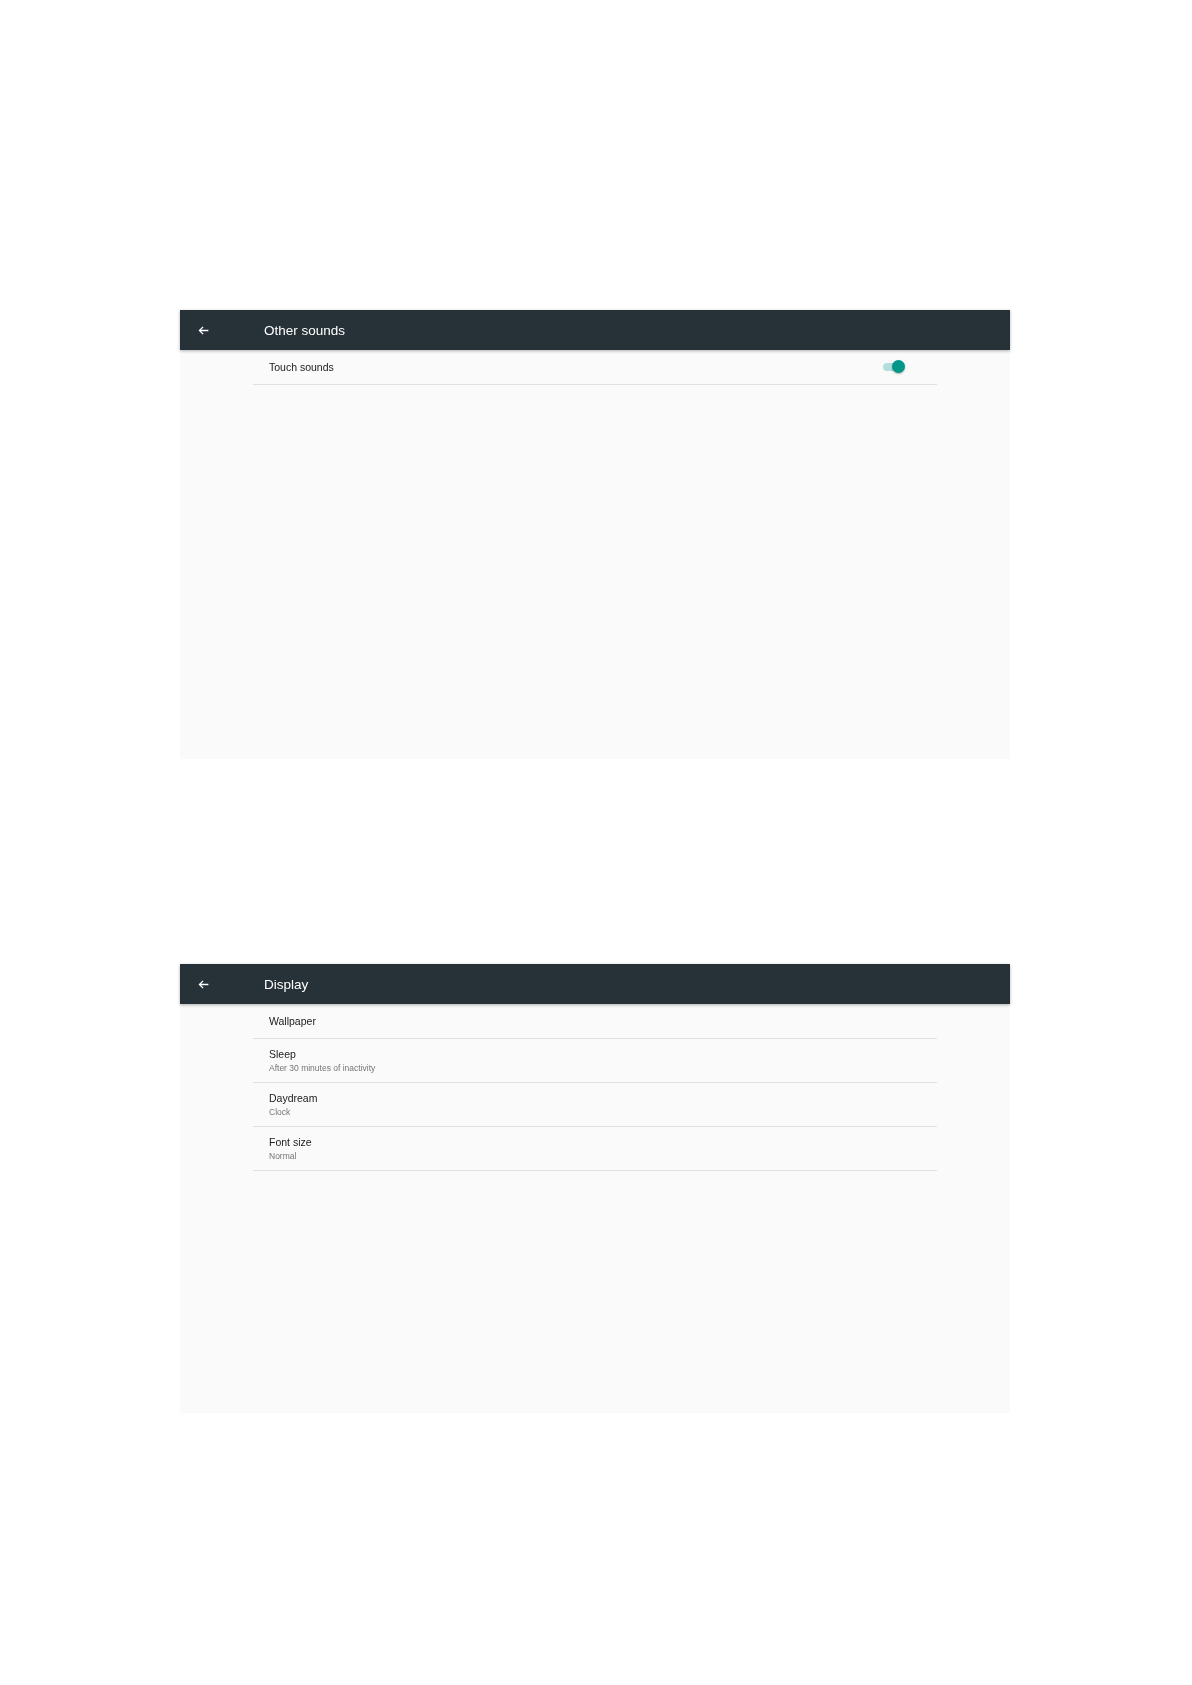  What do you see at coordinates (595, 367) in the screenshot?
I see `settings-item: Touch sounds` at bounding box center [595, 367].